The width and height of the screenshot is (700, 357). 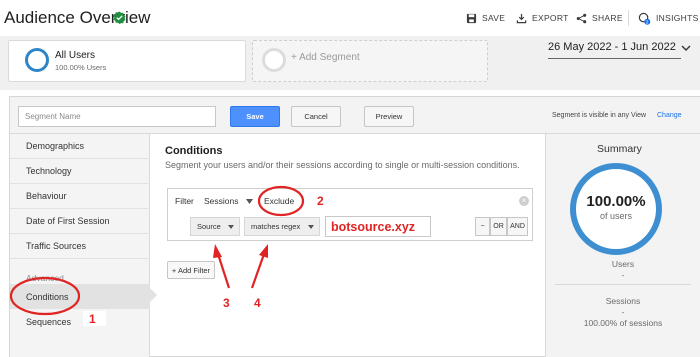 What do you see at coordinates (37, 60) in the screenshot?
I see `segment-ring-icon` at bounding box center [37, 60].